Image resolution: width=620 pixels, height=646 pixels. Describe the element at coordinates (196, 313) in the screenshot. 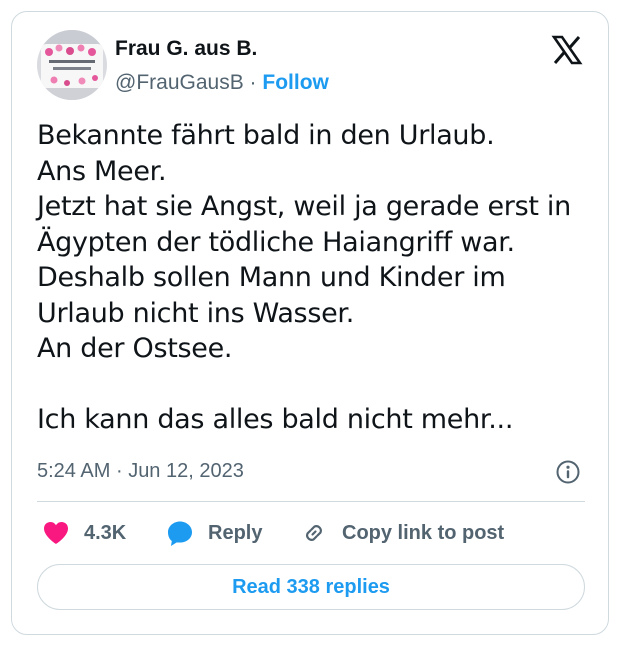

I see `tweet-line: Urlaub nicht ins Wasser.` at that location.